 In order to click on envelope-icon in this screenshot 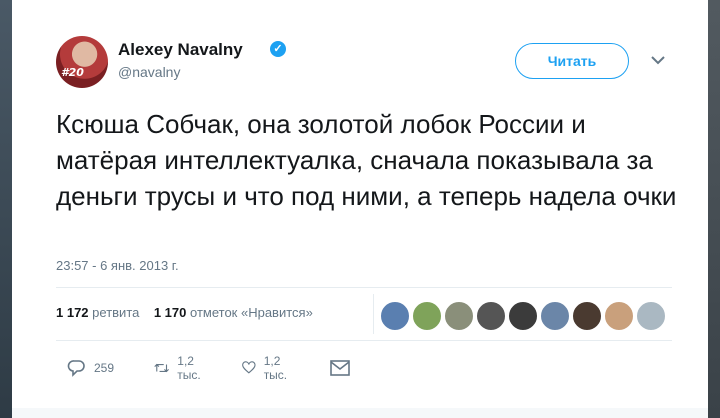, I will do `click(340, 368)`.